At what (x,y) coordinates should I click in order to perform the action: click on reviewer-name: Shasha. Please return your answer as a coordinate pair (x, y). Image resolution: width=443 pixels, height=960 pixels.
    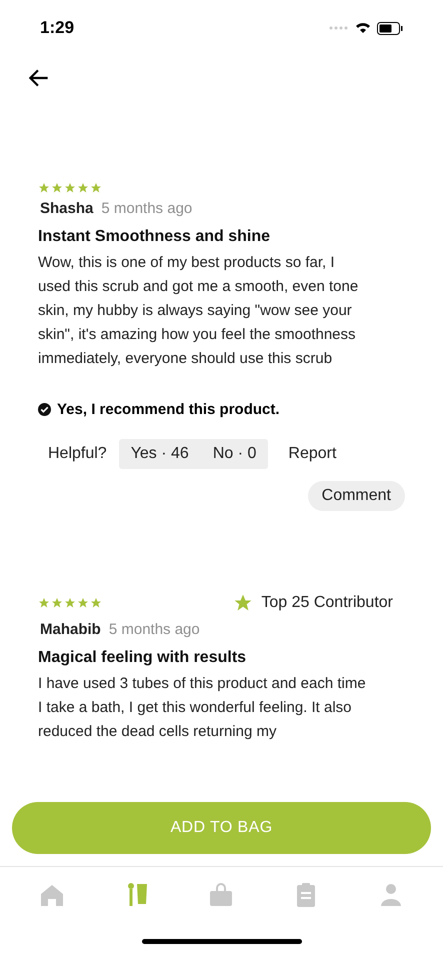
    Looking at the image, I should click on (67, 209).